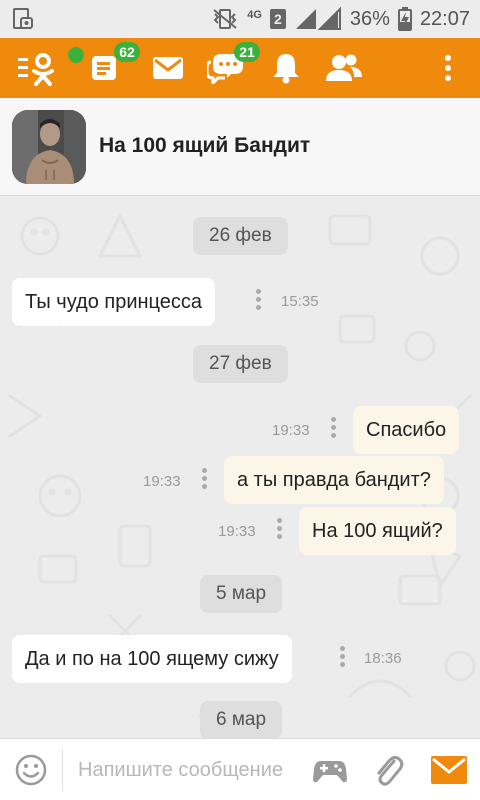 Image resolution: width=480 pixels, height=800 pixels. What do you see at coordinates (229, 68) in the screenshot?
I see `discussions-button: 21` at bounding box center [229, 68].